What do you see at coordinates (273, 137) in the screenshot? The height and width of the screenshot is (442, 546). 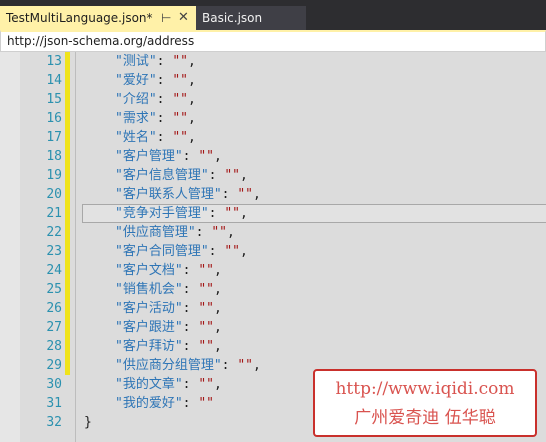 I see `code-line: 17 "姓名": "",` at bounding box center [273, 137].